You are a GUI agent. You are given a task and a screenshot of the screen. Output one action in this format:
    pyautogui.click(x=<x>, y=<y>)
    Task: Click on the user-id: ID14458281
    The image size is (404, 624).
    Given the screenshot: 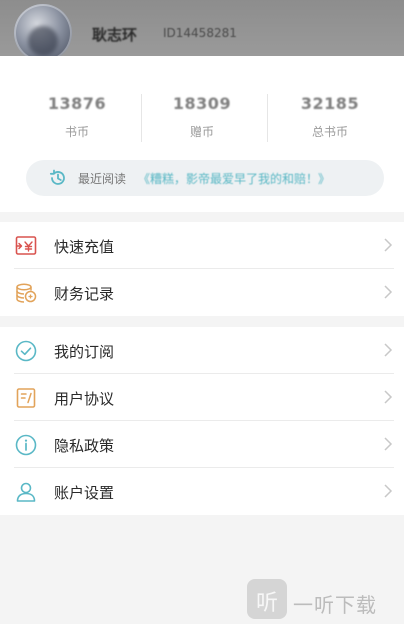 What is the action you would take?
    pyautogui.click(x=200, y=33)
    